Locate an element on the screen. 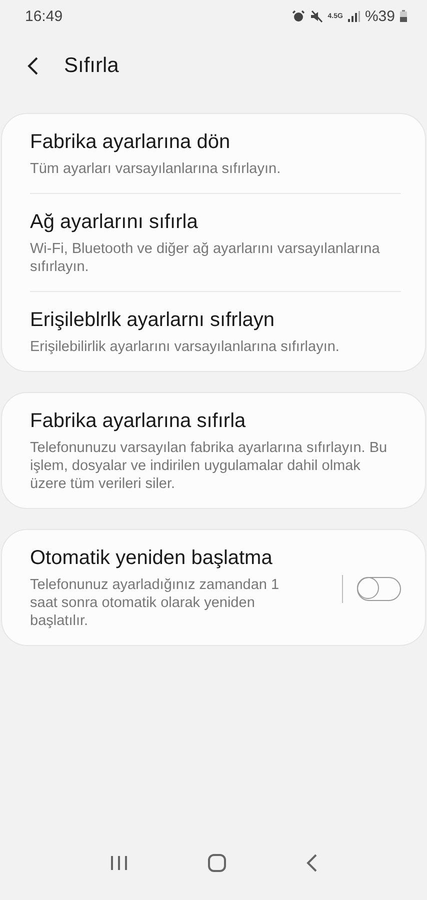 The width and height of the screenshot is (427, 900). setting-title: Erişileblrlk ayarlarnı sıfrlayn is located at coordinates (213, 320).